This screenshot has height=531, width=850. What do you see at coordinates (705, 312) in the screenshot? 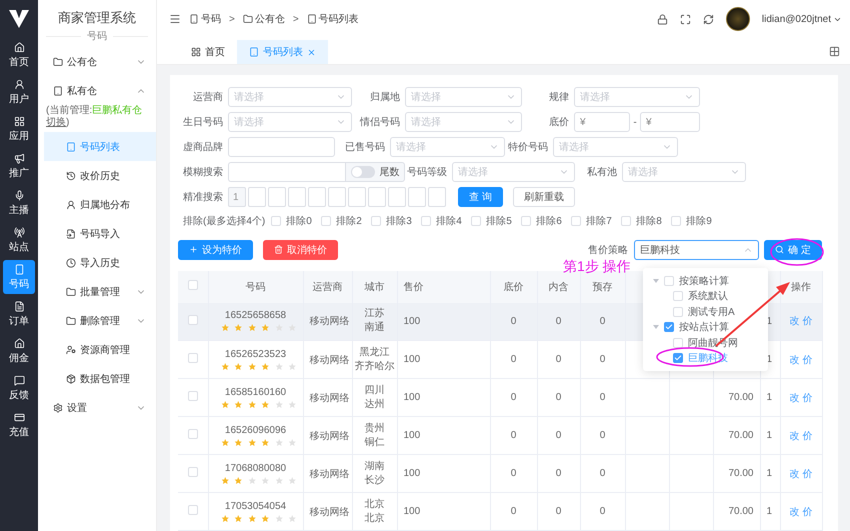
I see `tree-node: 测试专用A` at bounding box center [705, 312].